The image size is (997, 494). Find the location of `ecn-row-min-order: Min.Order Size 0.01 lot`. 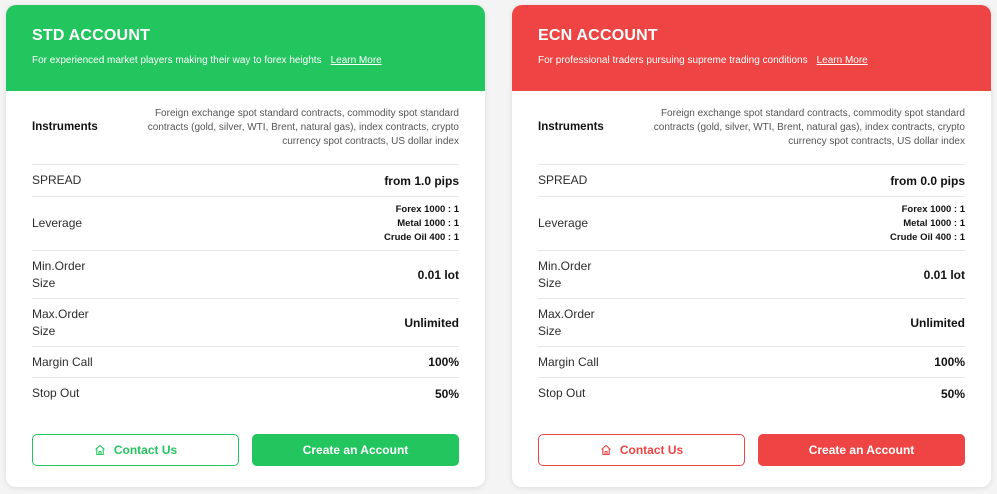

ecn-row-min-order: Min.Order Size 0.01 lot is located at coordinates (751, 275).